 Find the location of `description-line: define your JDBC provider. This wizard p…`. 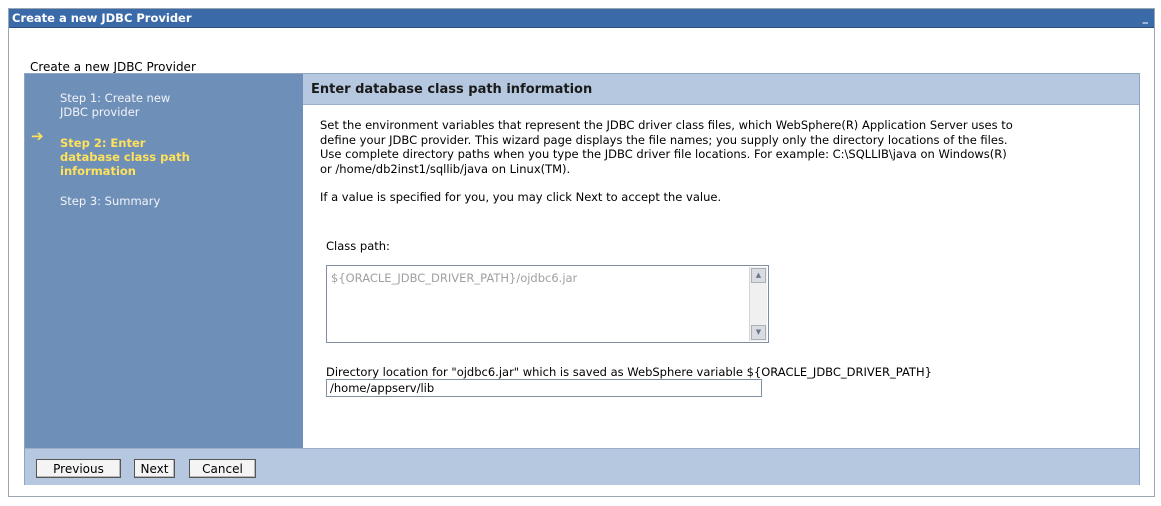

description-line: define your JDBC provider. This wizard p… is located at coordinates (664, 139).